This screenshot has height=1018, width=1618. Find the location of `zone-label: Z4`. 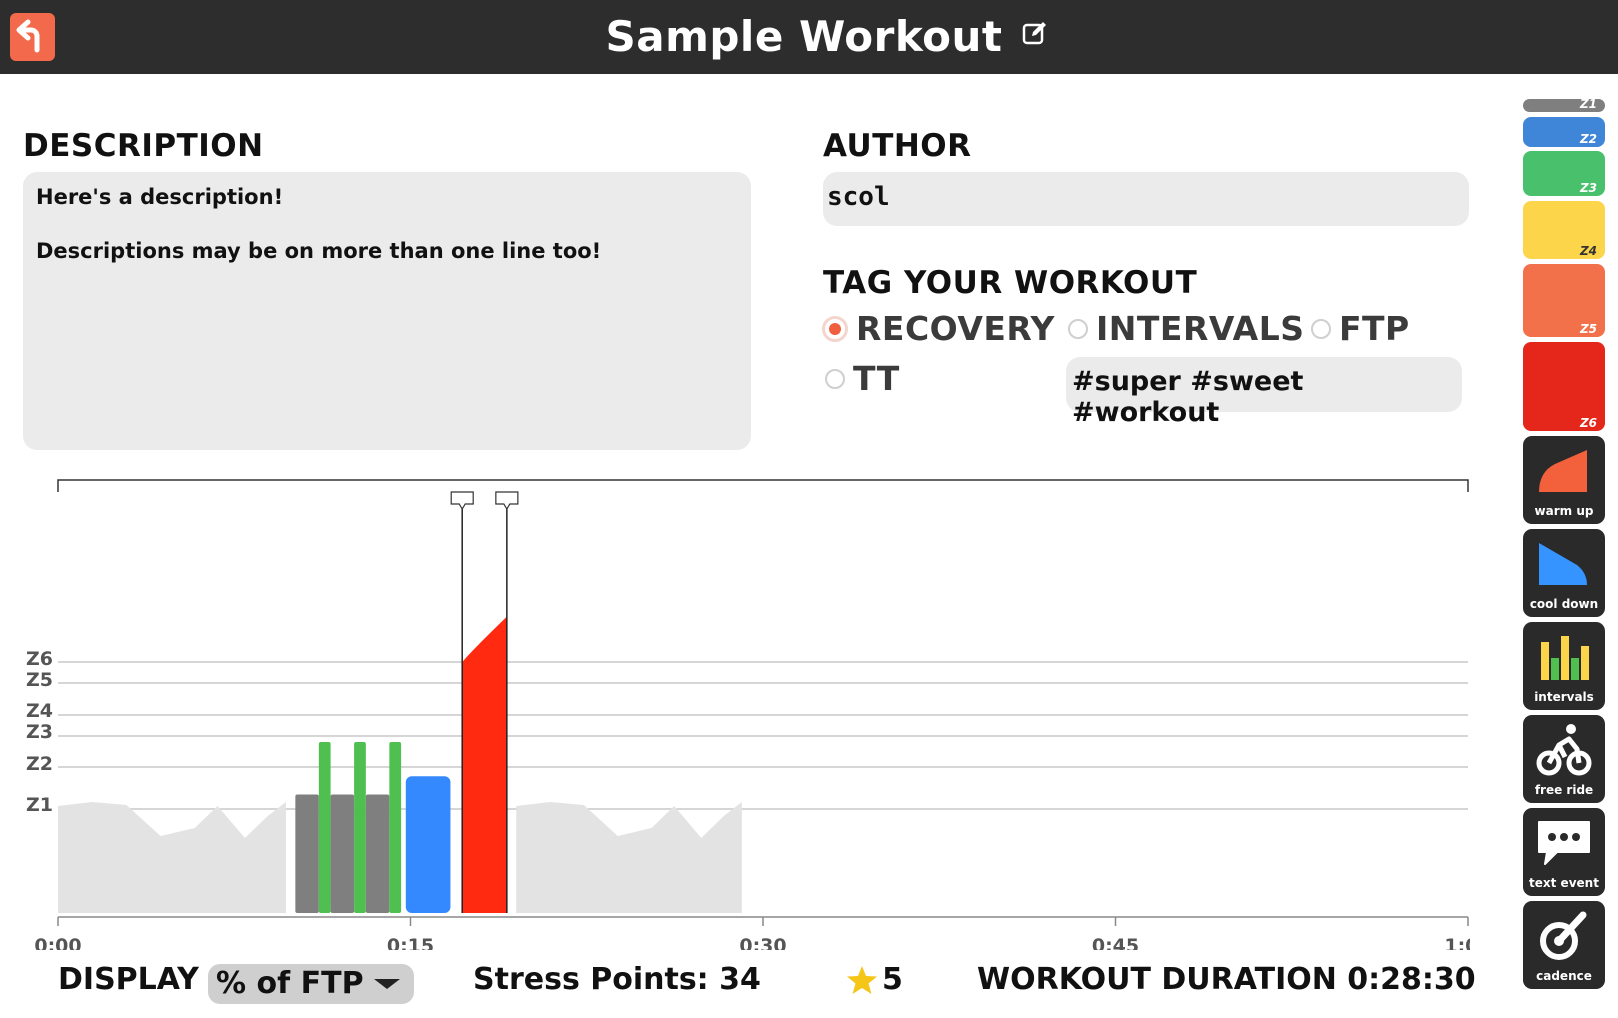

zone-label: Z4 is located at coordinates (39, 711).